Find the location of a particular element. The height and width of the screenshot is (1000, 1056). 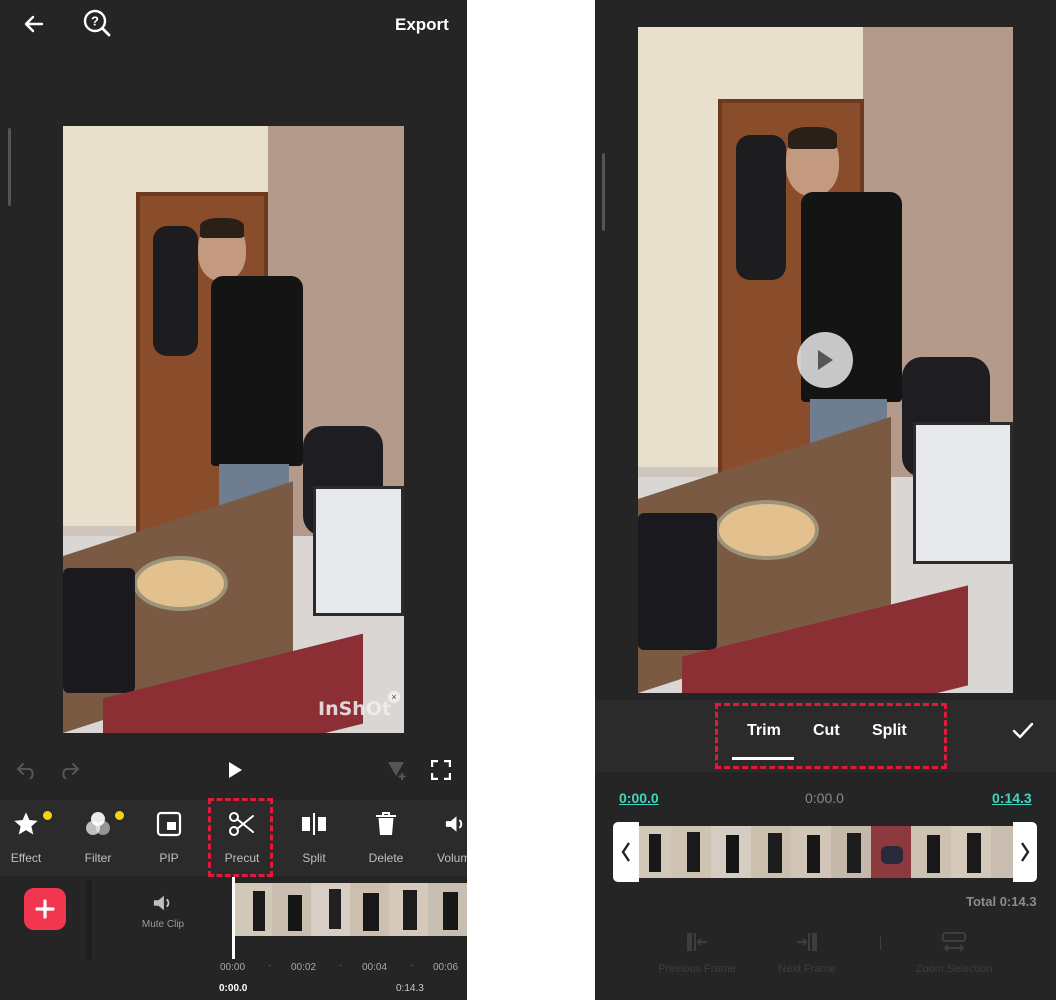

trash-icon is located at coordinates (386, 823).